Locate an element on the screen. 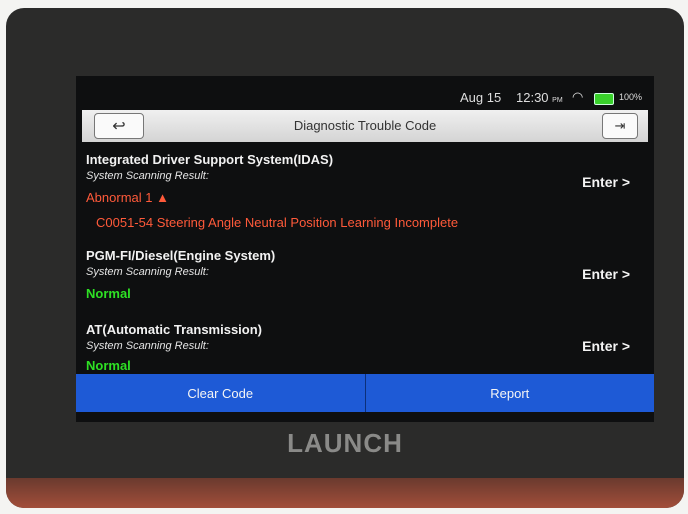 The image size is (688, 514). status-ampm: PM is located at coordinates (557, 100).